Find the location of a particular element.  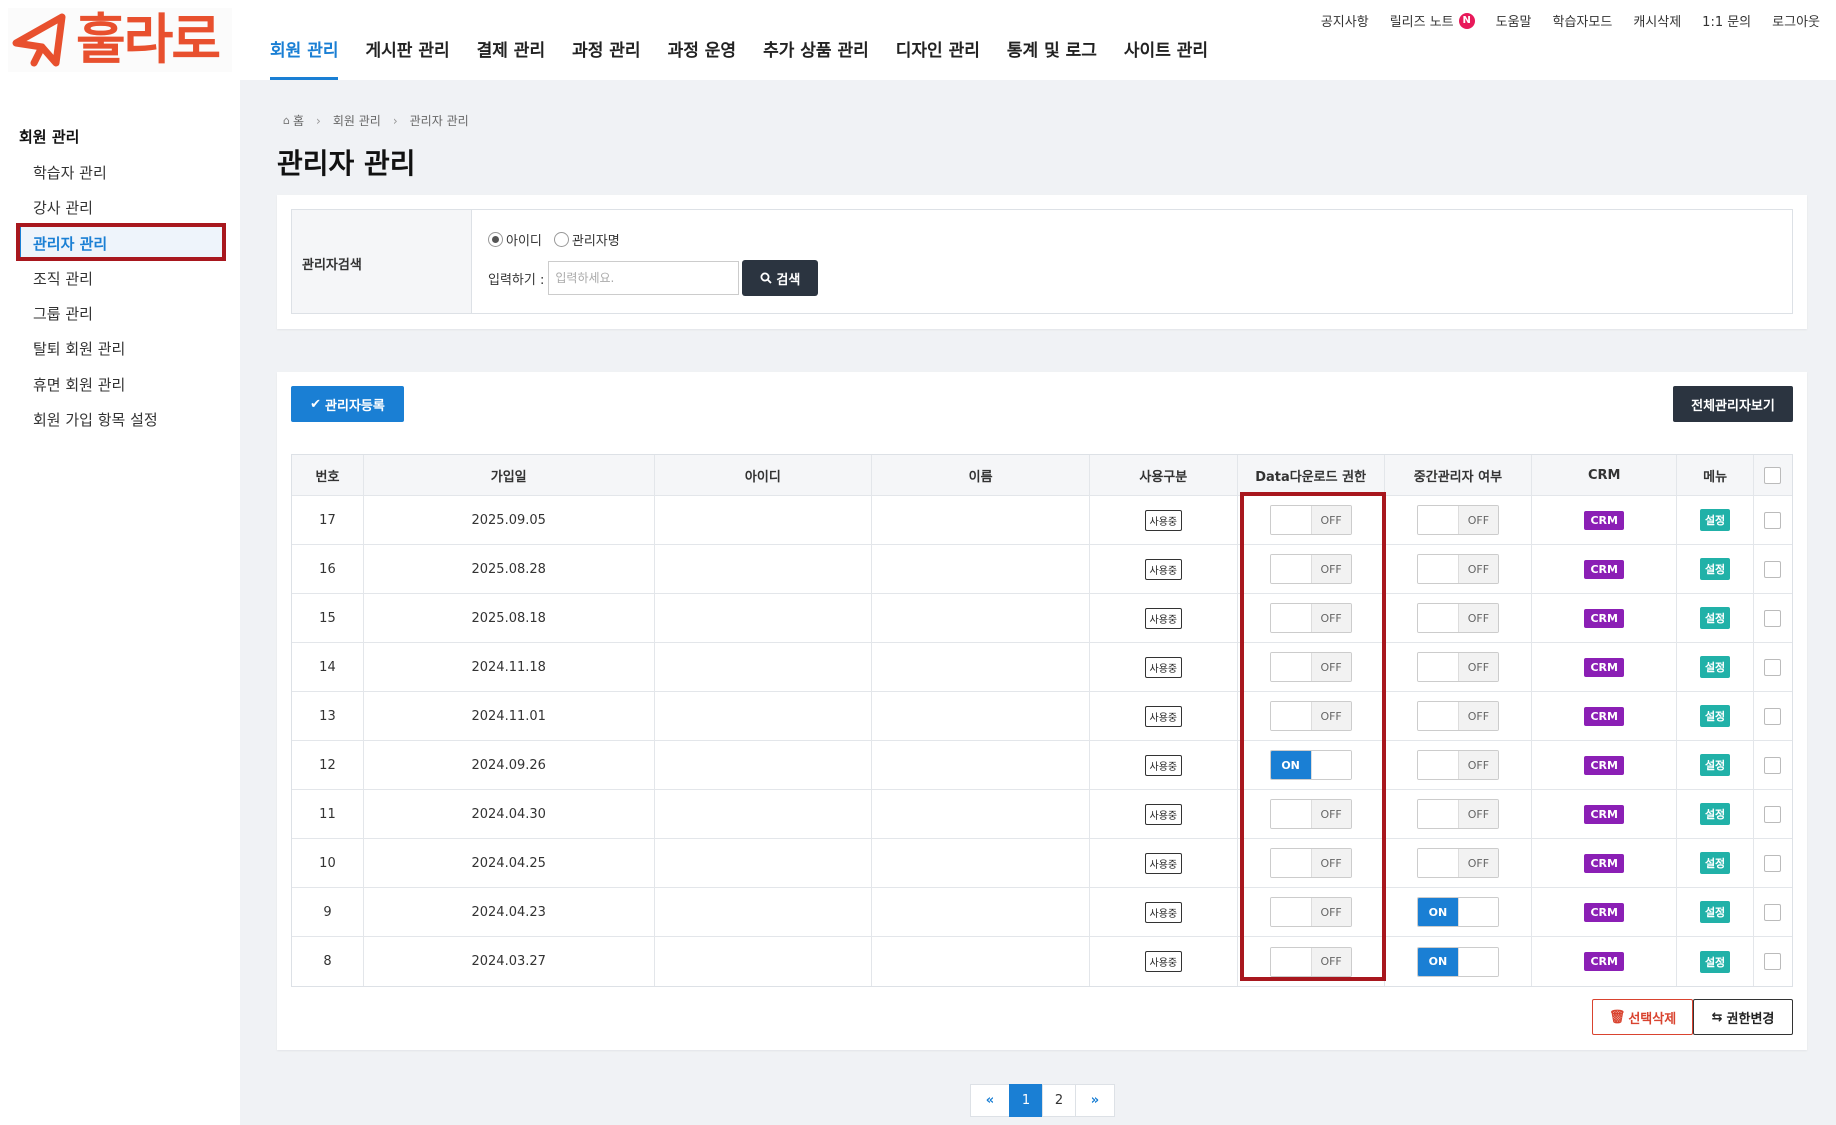

search-button: 검색 is located at coordinates (780, 278).